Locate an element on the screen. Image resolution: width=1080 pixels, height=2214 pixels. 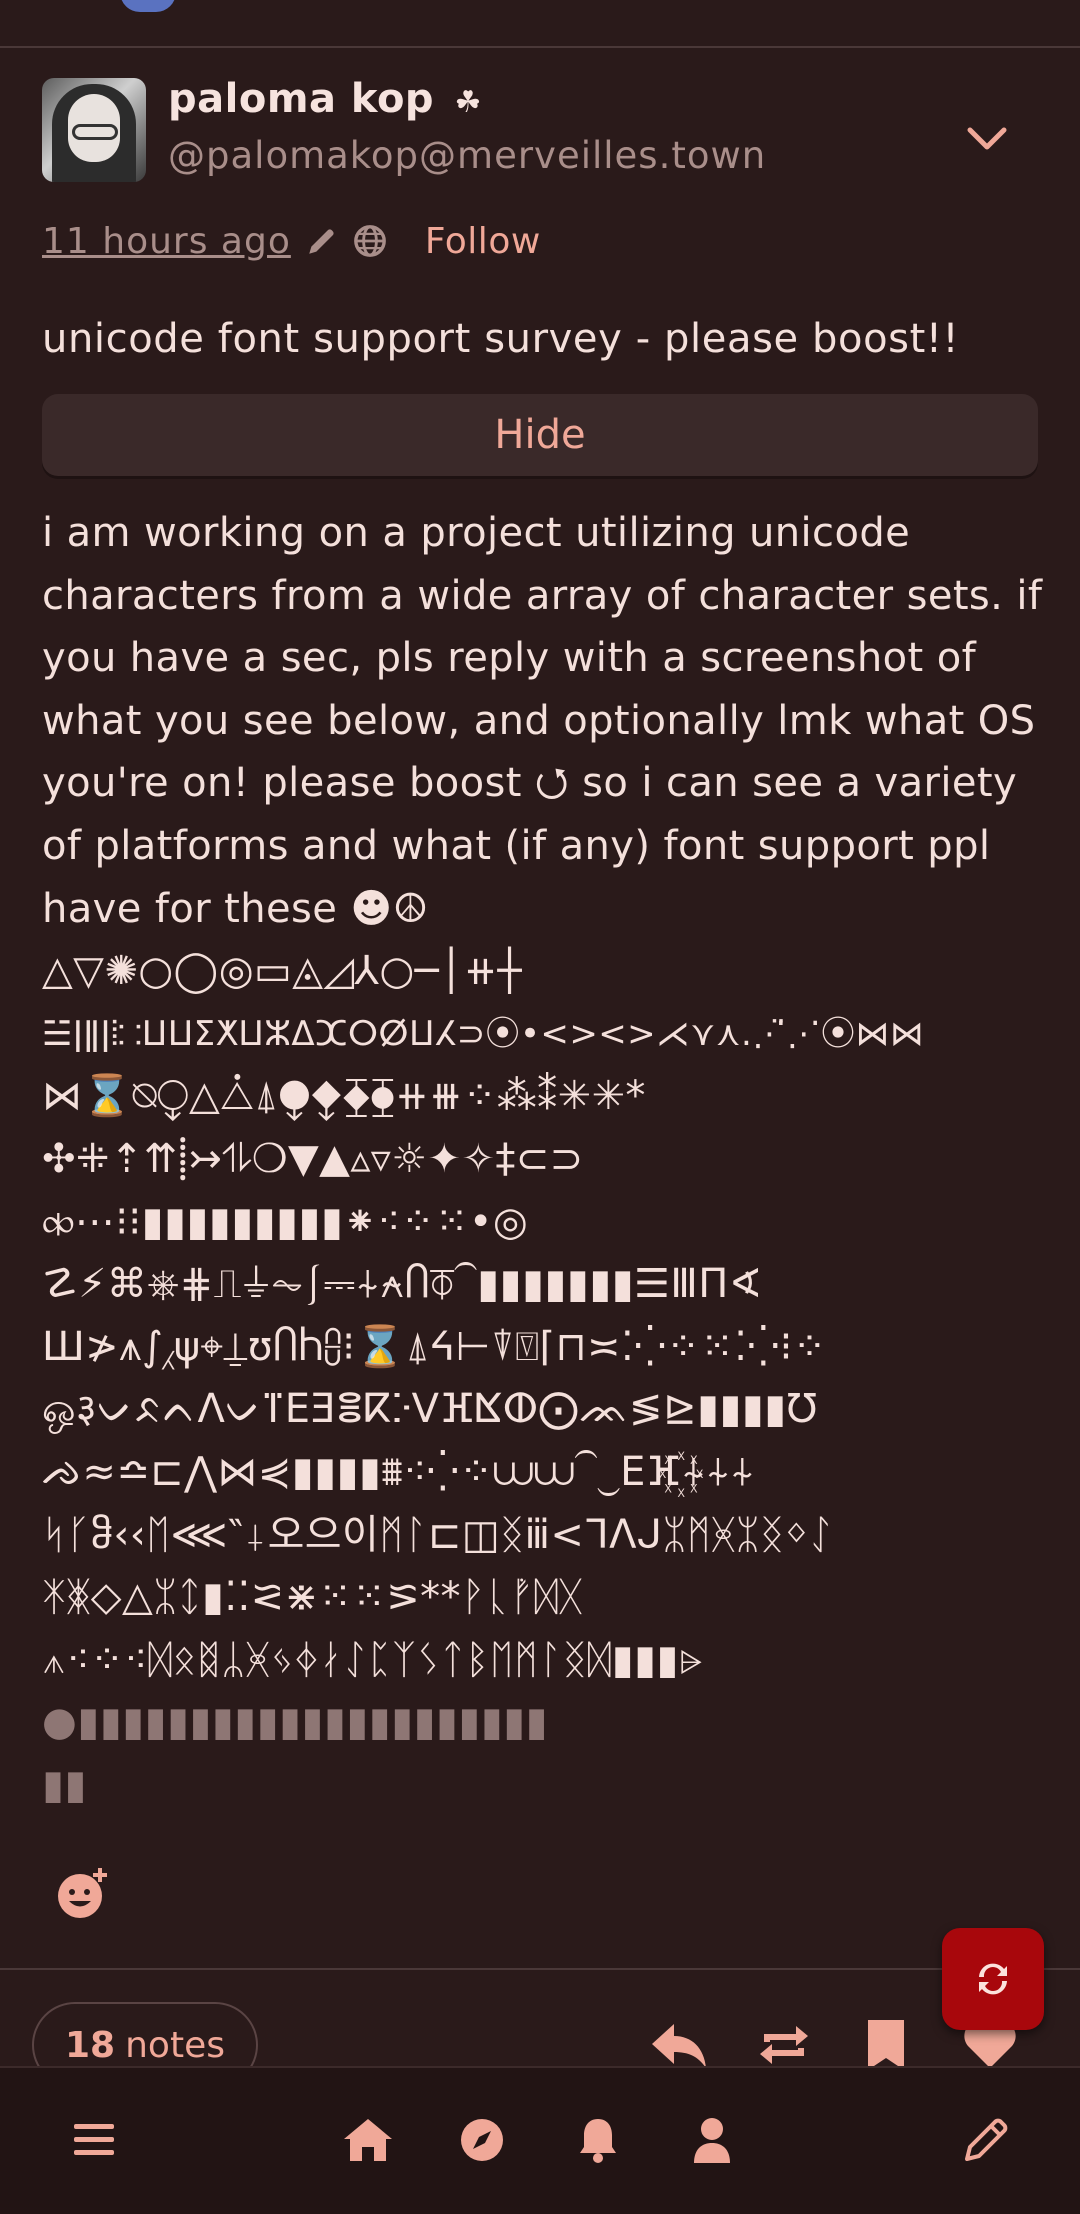
previous-post-edge is located at coordinates (540, 24).